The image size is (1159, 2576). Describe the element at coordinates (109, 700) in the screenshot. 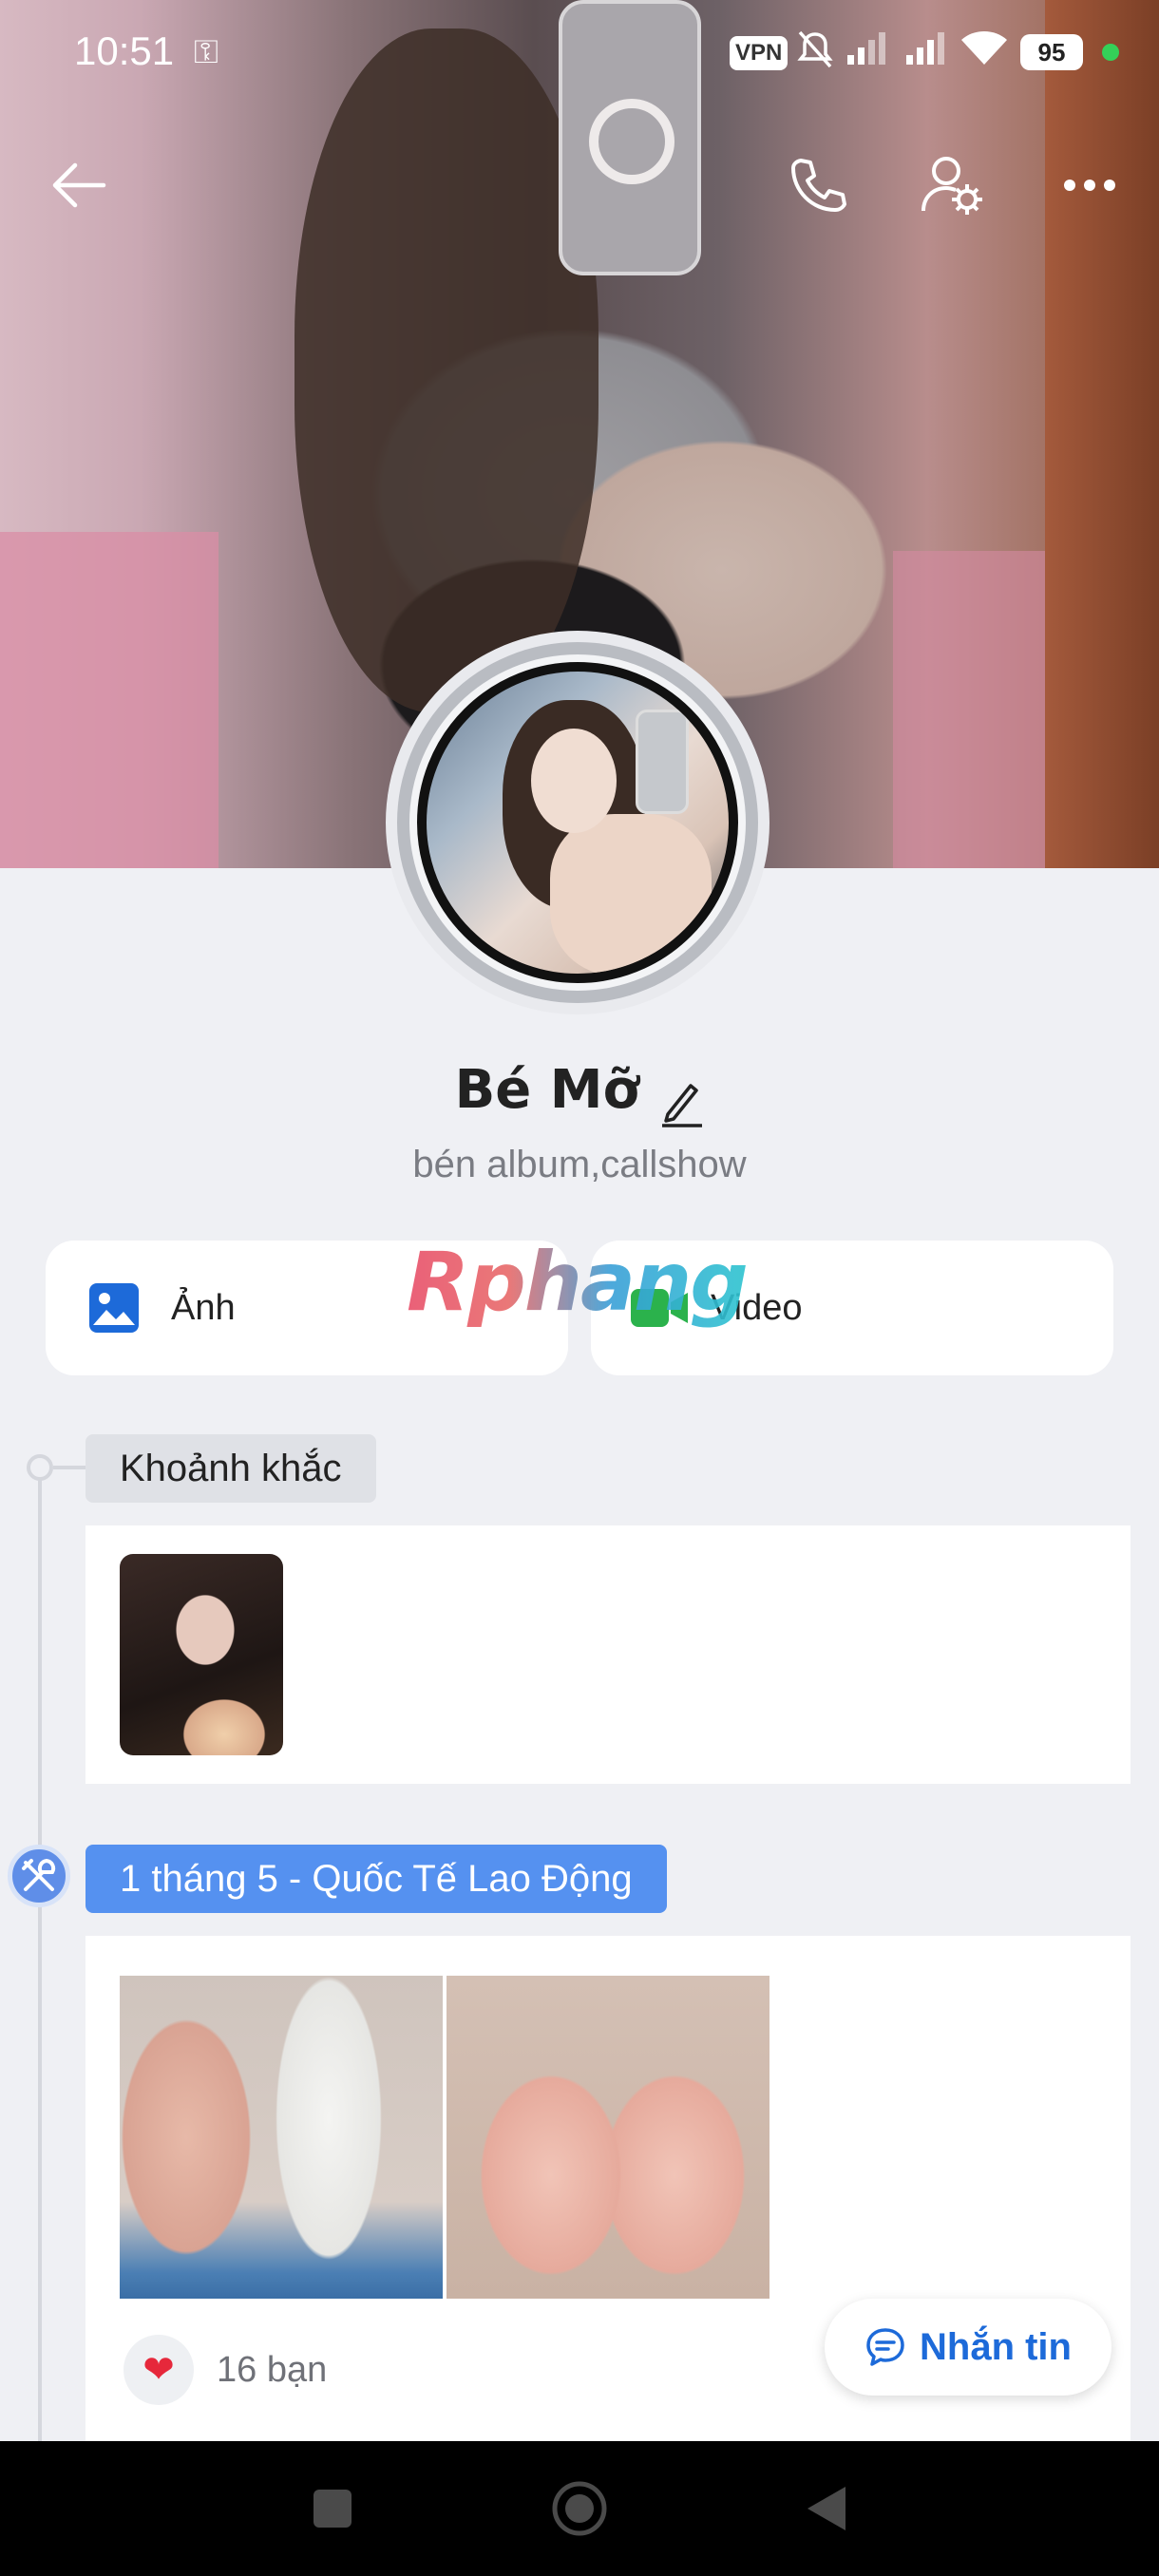

I see `cover-wall` at that location.